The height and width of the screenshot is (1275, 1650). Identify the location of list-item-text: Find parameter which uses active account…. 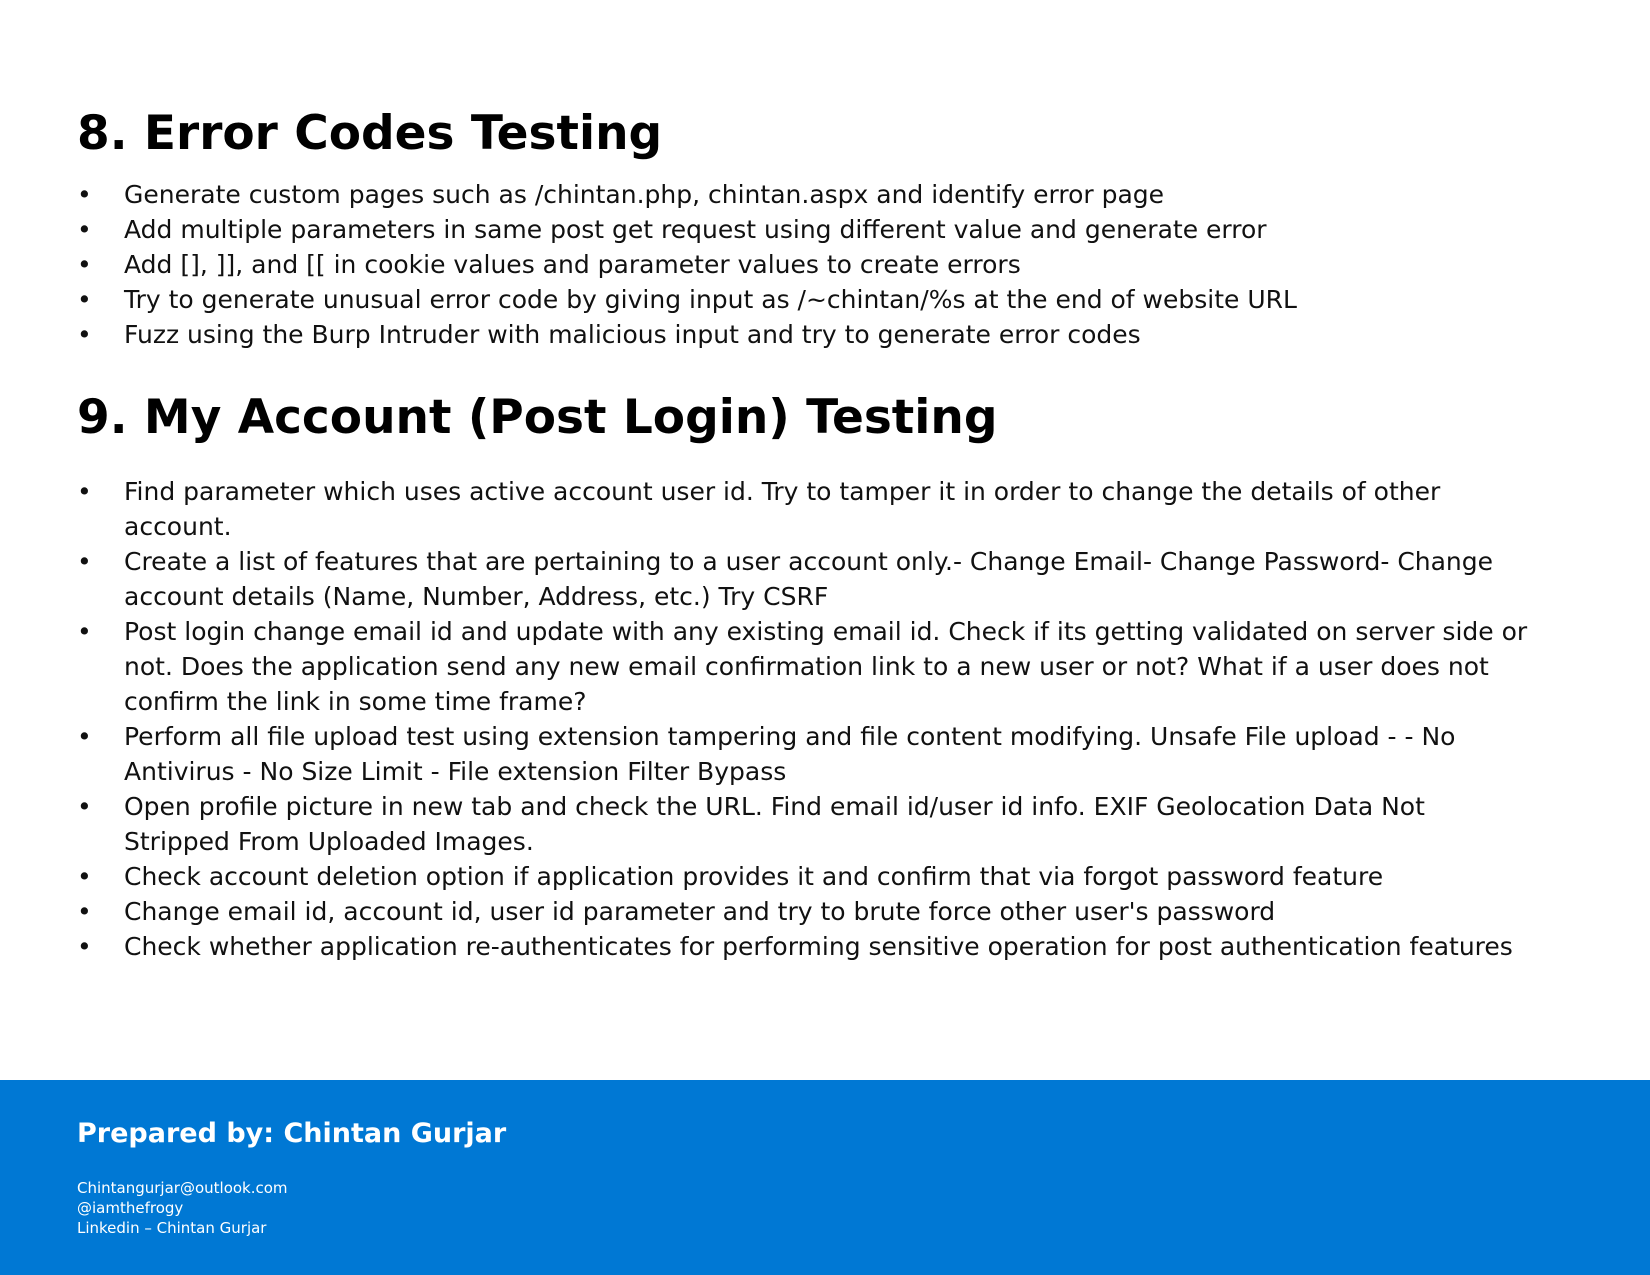
(782, 509).